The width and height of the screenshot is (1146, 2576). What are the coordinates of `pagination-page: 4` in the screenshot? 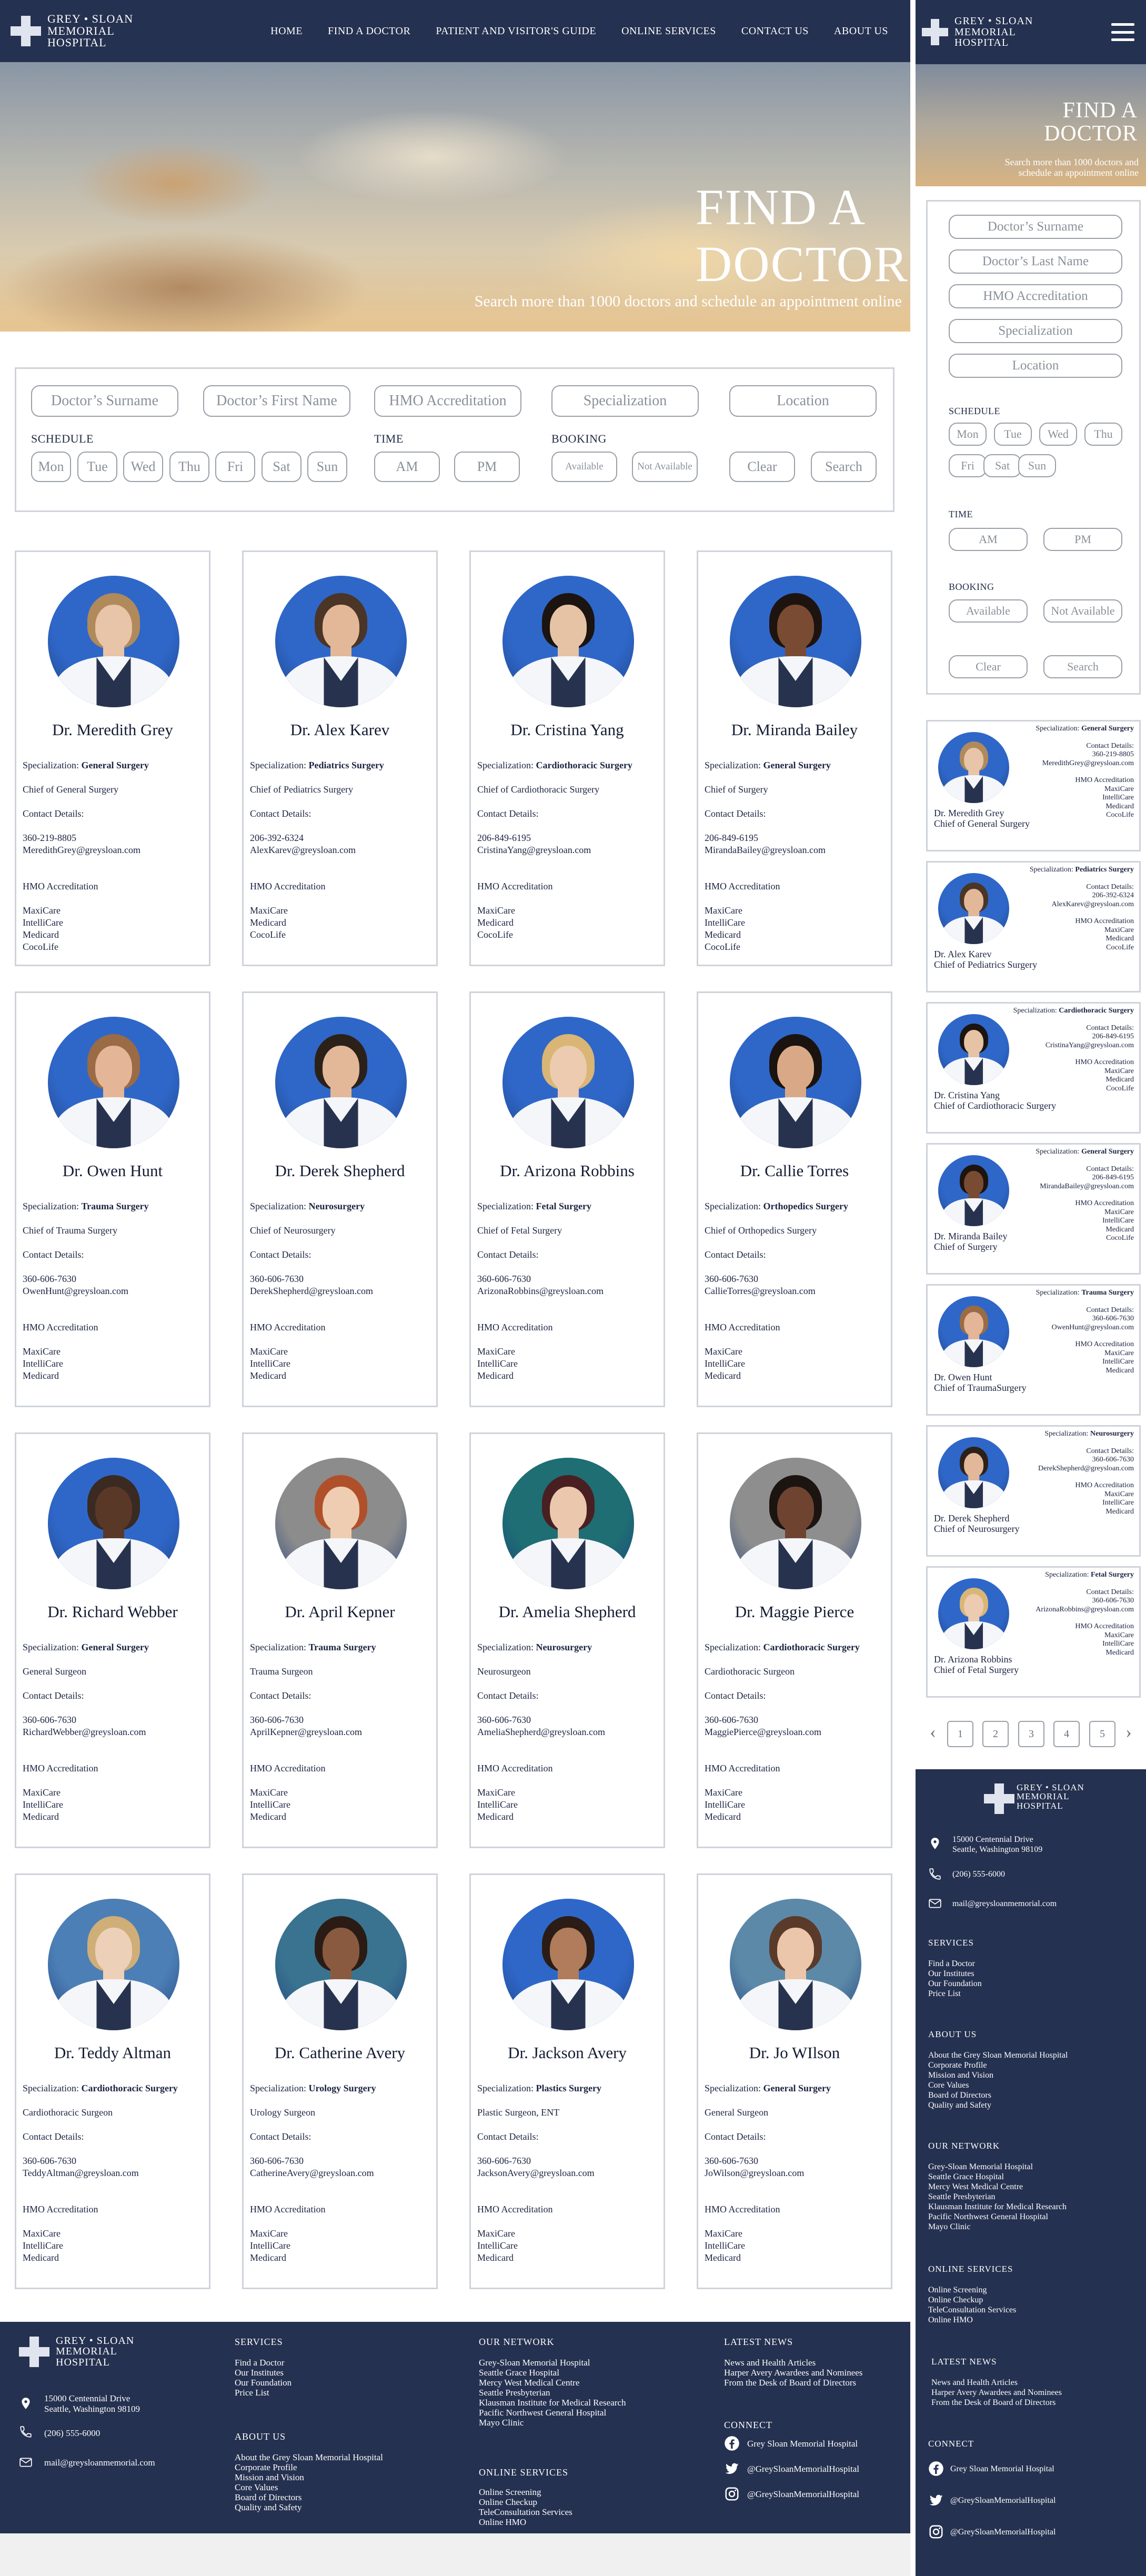 It's located at (1066, 1734).